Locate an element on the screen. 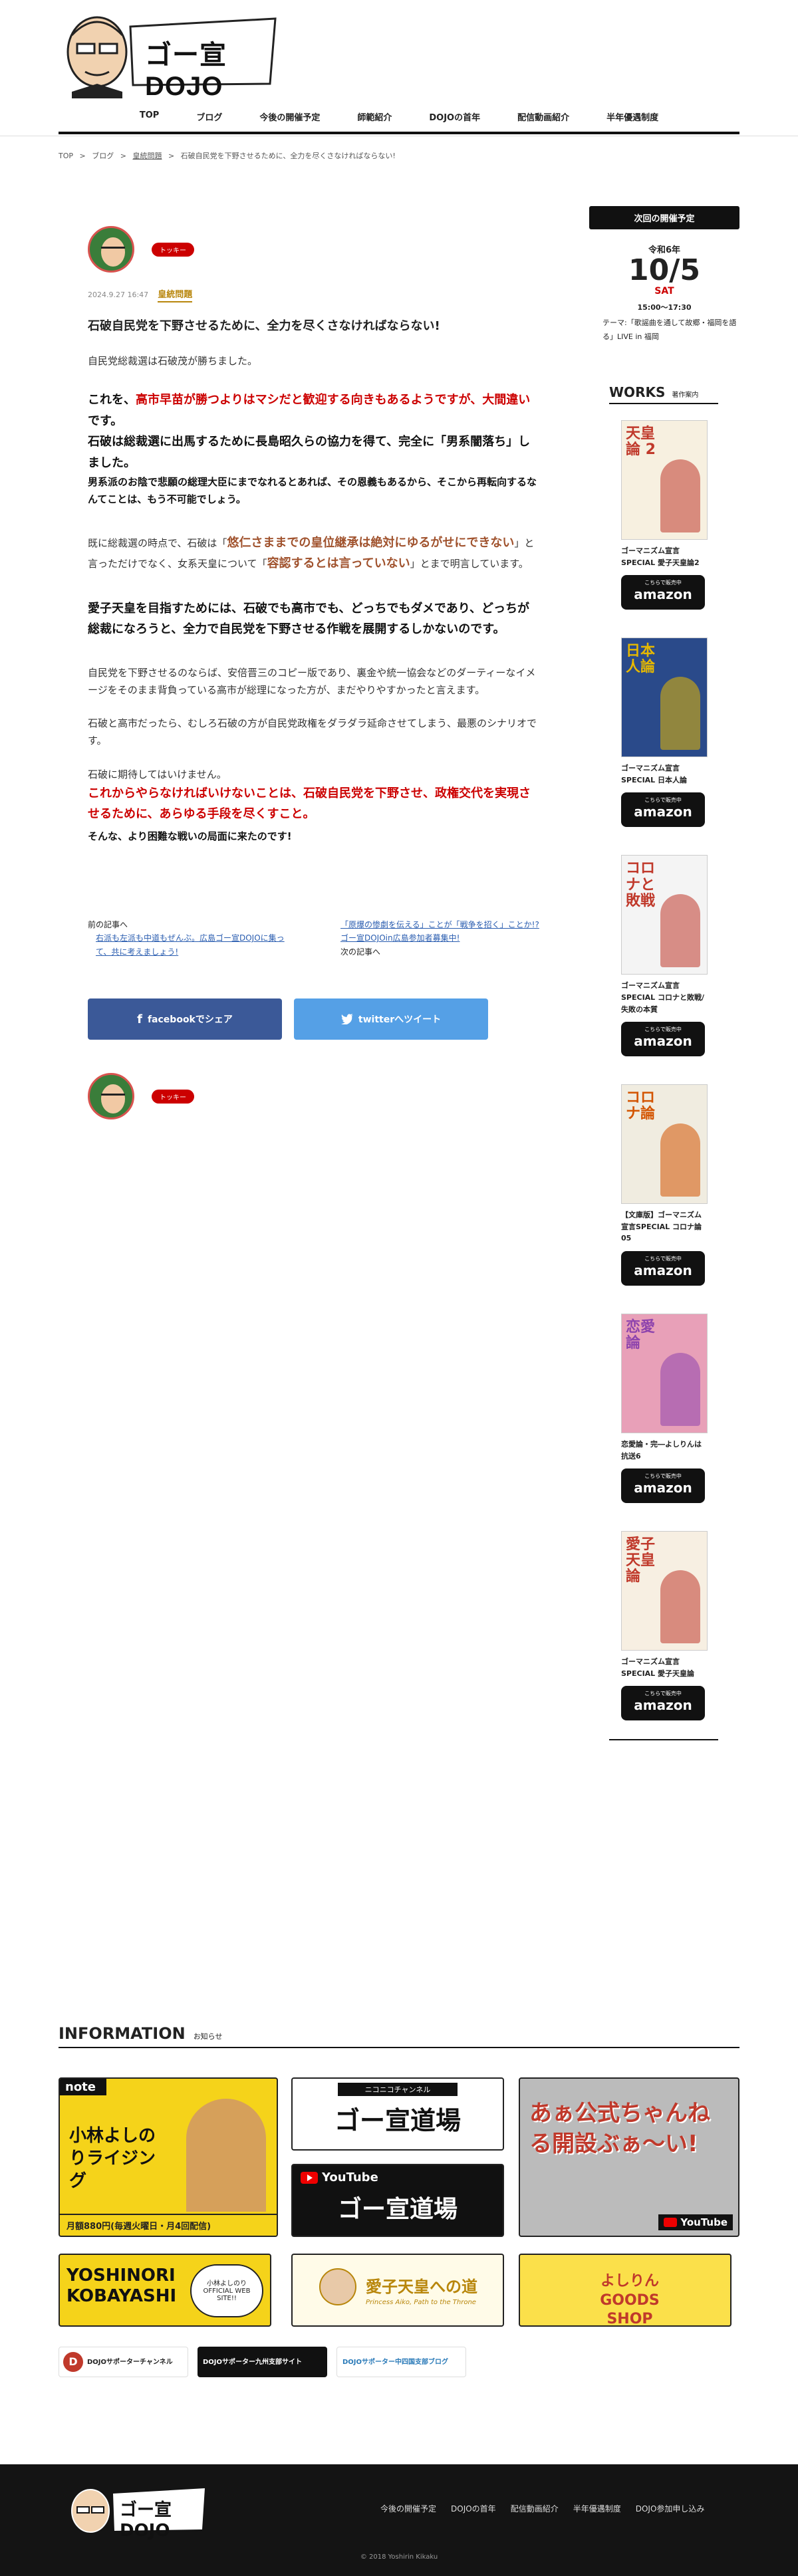  book-title: ゴーマニズム宣言SPECIAL 愛子天皇論 is located at coordinates (664, 1667).